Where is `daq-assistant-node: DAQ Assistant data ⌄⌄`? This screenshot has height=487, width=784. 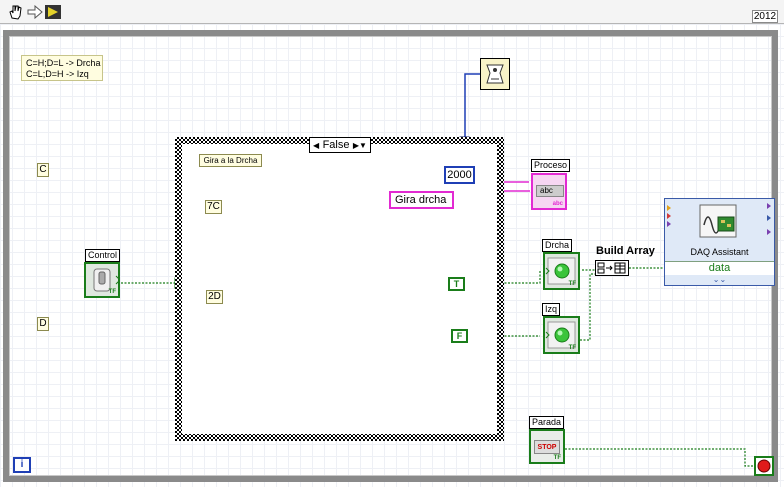
daq-assistant-node: DAQ Assistant data ⌄⌄ is located at coordinates (719, 242).